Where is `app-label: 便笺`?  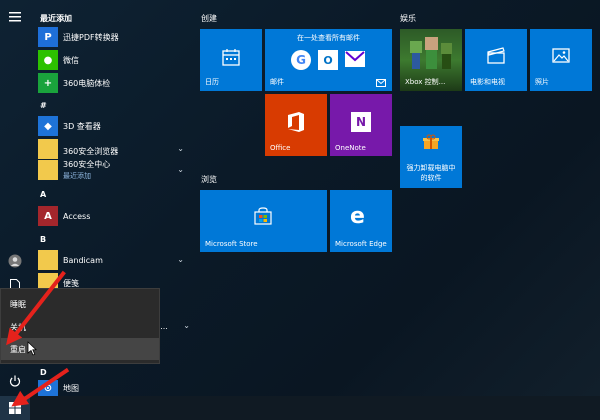 app-label: 便笺 is located at coordinates (71, 283).